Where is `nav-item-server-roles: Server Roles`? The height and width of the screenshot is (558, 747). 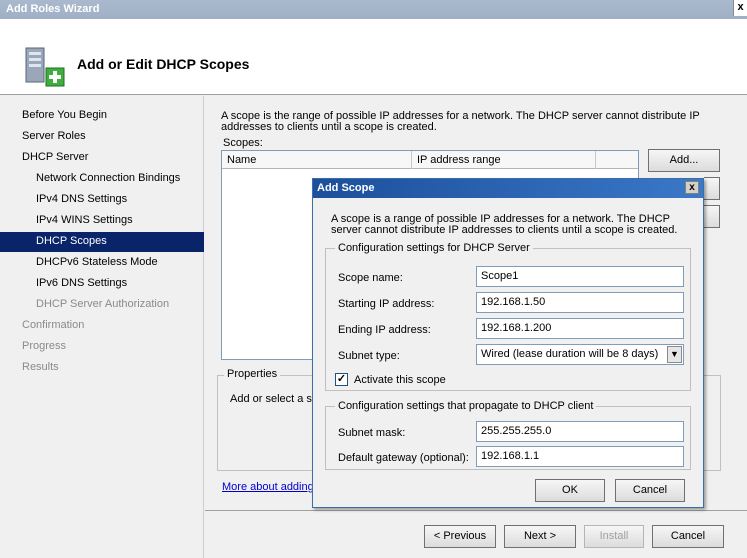
nav-item-server-roles: Server Roles is located at coordinates (102, 137).